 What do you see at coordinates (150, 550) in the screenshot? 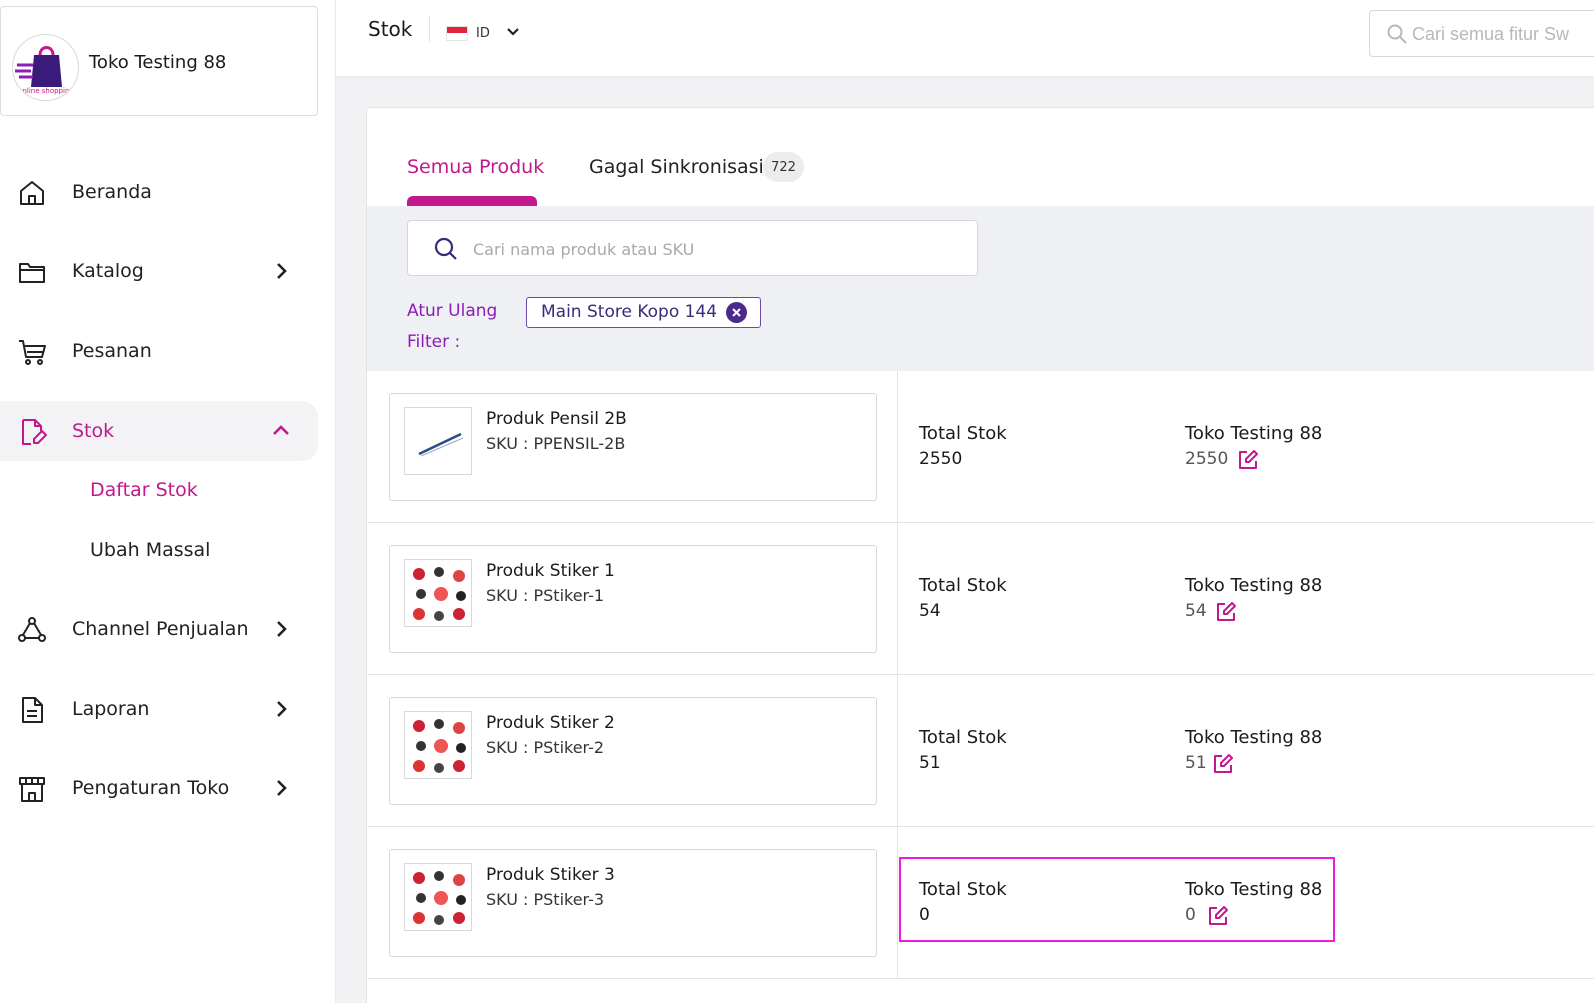
I see `sub-item-ubah-massal: Ubah Massal` at bounding box center [150, 550].